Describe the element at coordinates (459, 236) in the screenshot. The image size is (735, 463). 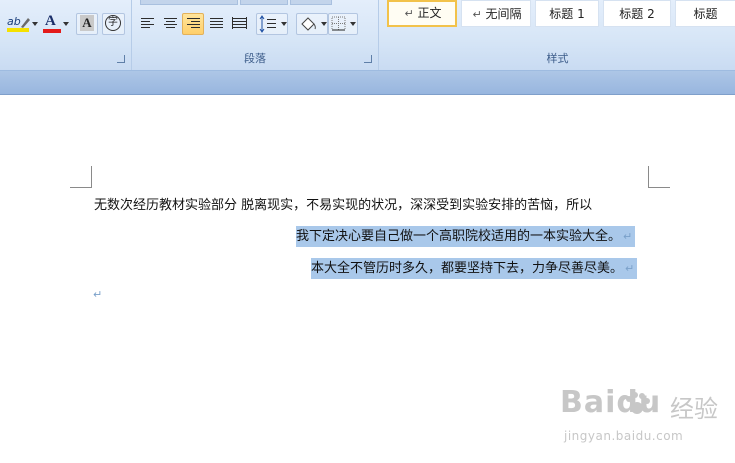
I see `paragraph-line-2-text: 我下定决心要自己做一个高职院校适用的一本实验大全。` at that location.